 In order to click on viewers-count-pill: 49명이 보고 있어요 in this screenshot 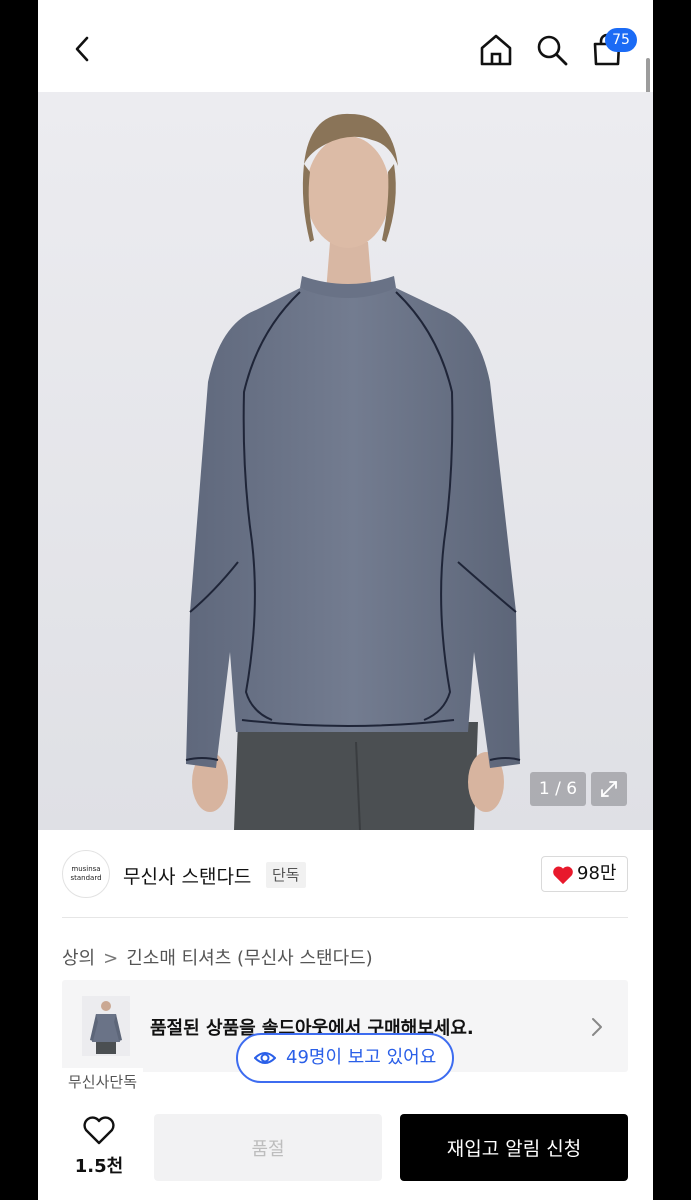, I will do `click(345, 1058)`.